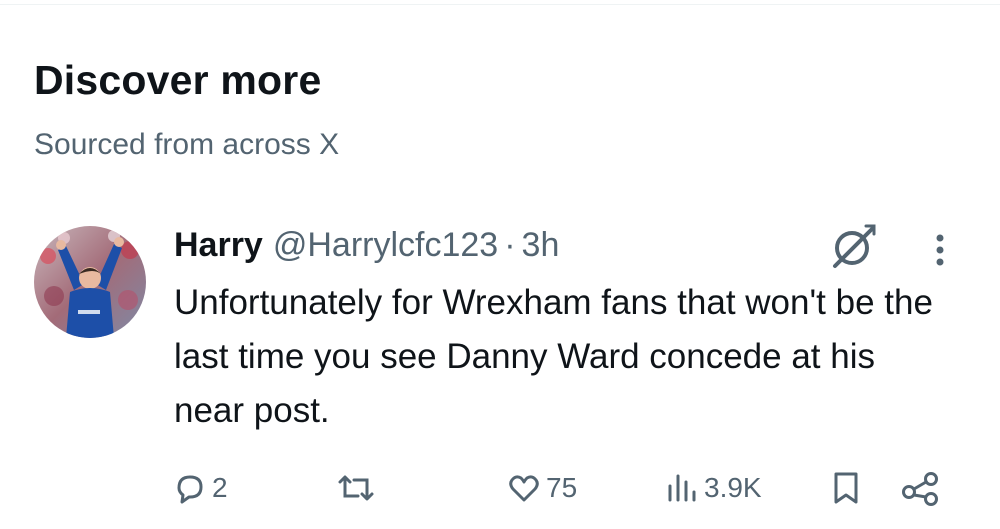 This screenshot has width=1000, height=529. What do you see at coordinates (218, 245) in the screenshot?
I see `author-name: Harry` at bounding box center [218, 245].